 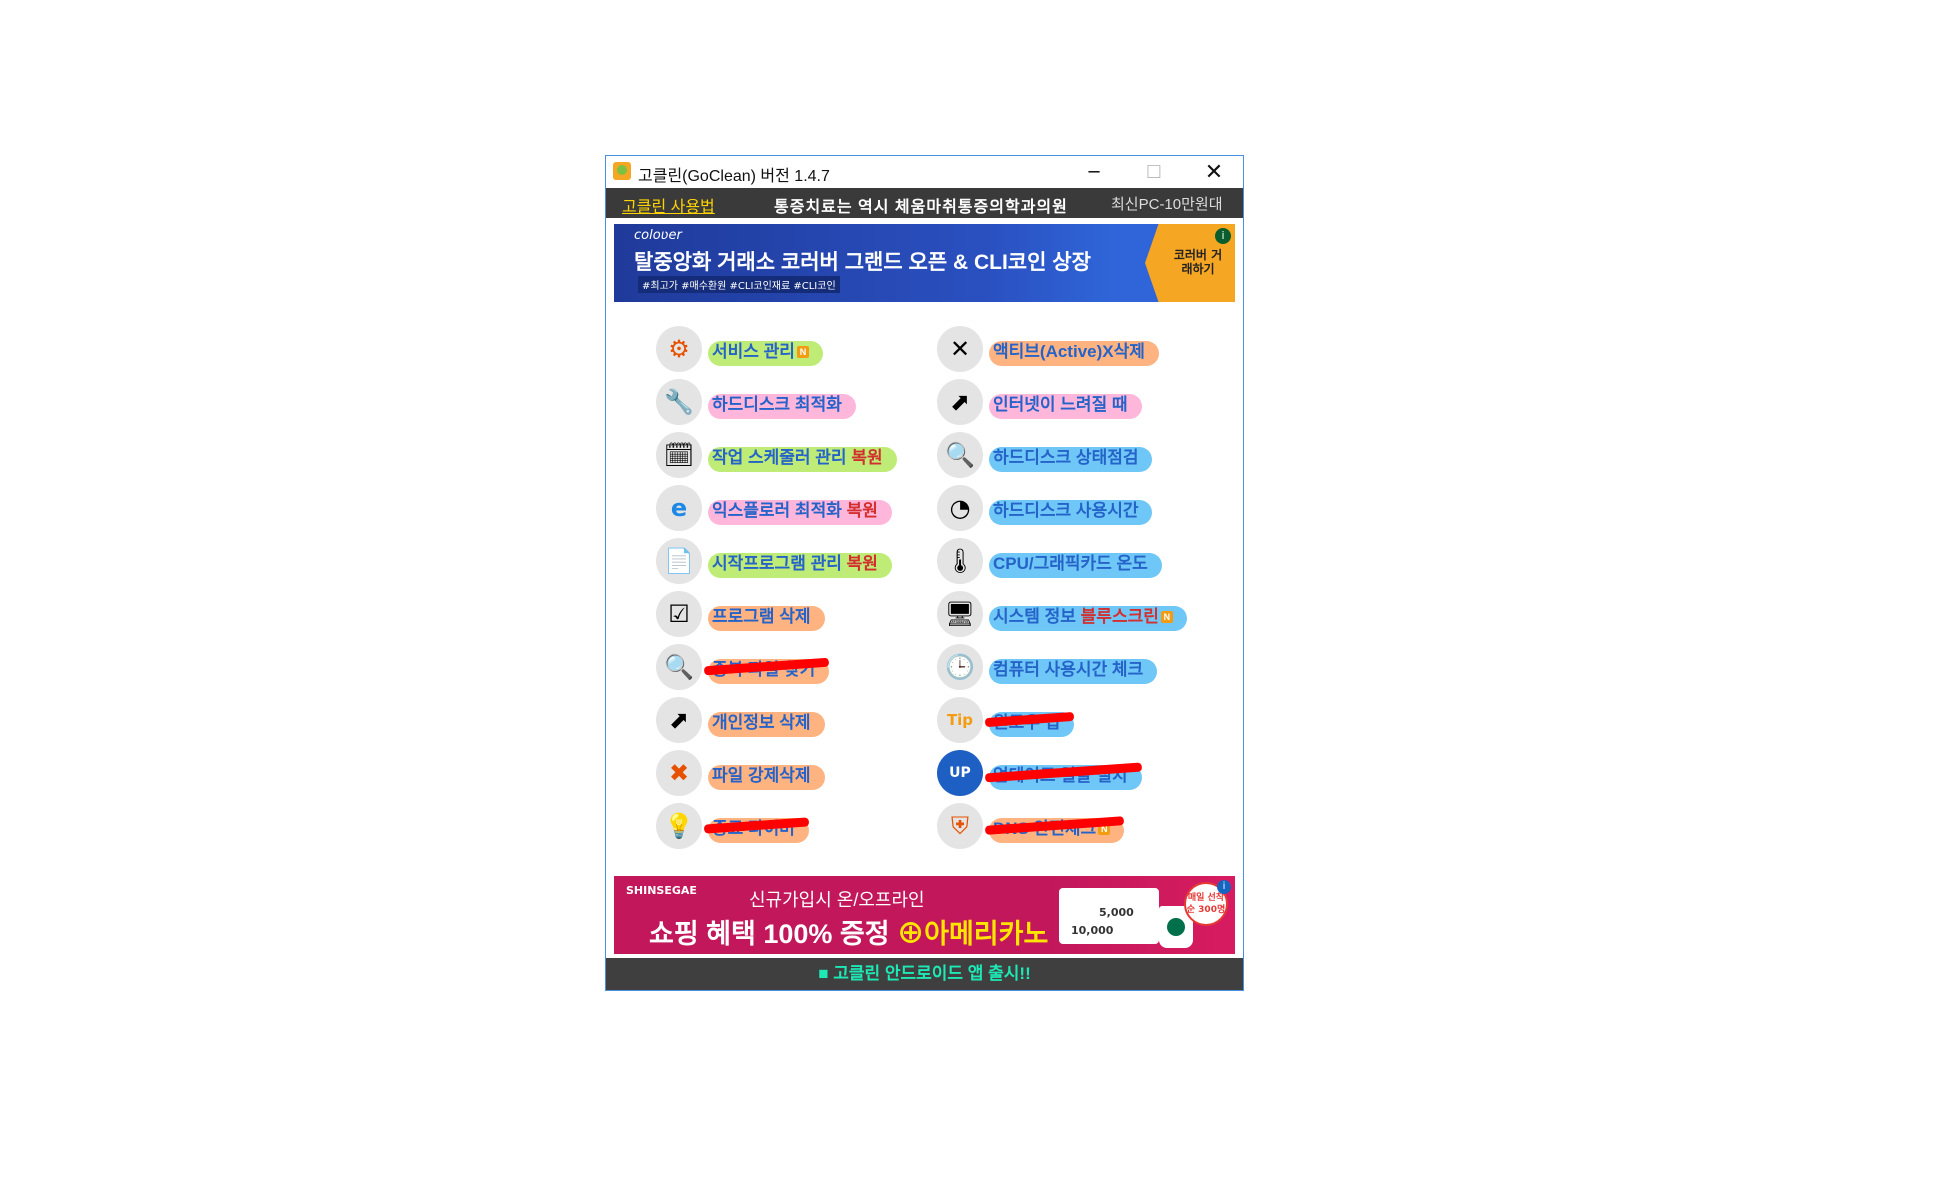 I want to click on menu-item-label: 개인정보 삭제, so click(x=766, y=721).